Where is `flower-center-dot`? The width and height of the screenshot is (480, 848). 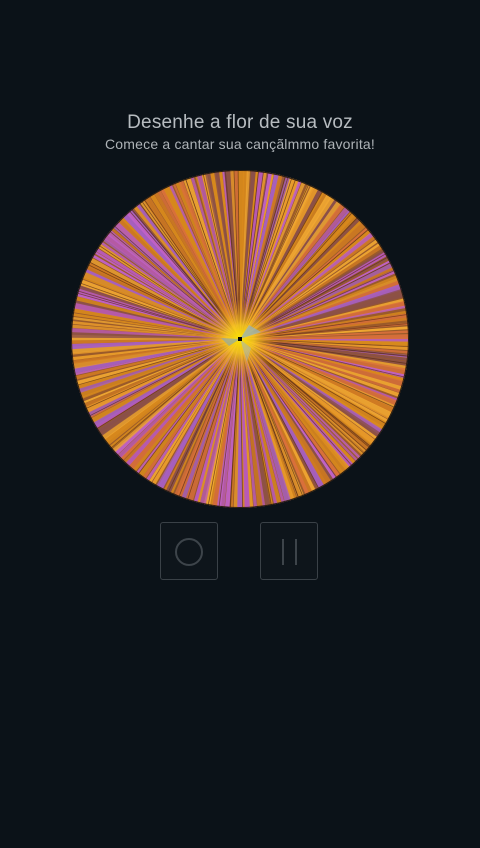
flower-center-dot is located at coordinates (240, 339).